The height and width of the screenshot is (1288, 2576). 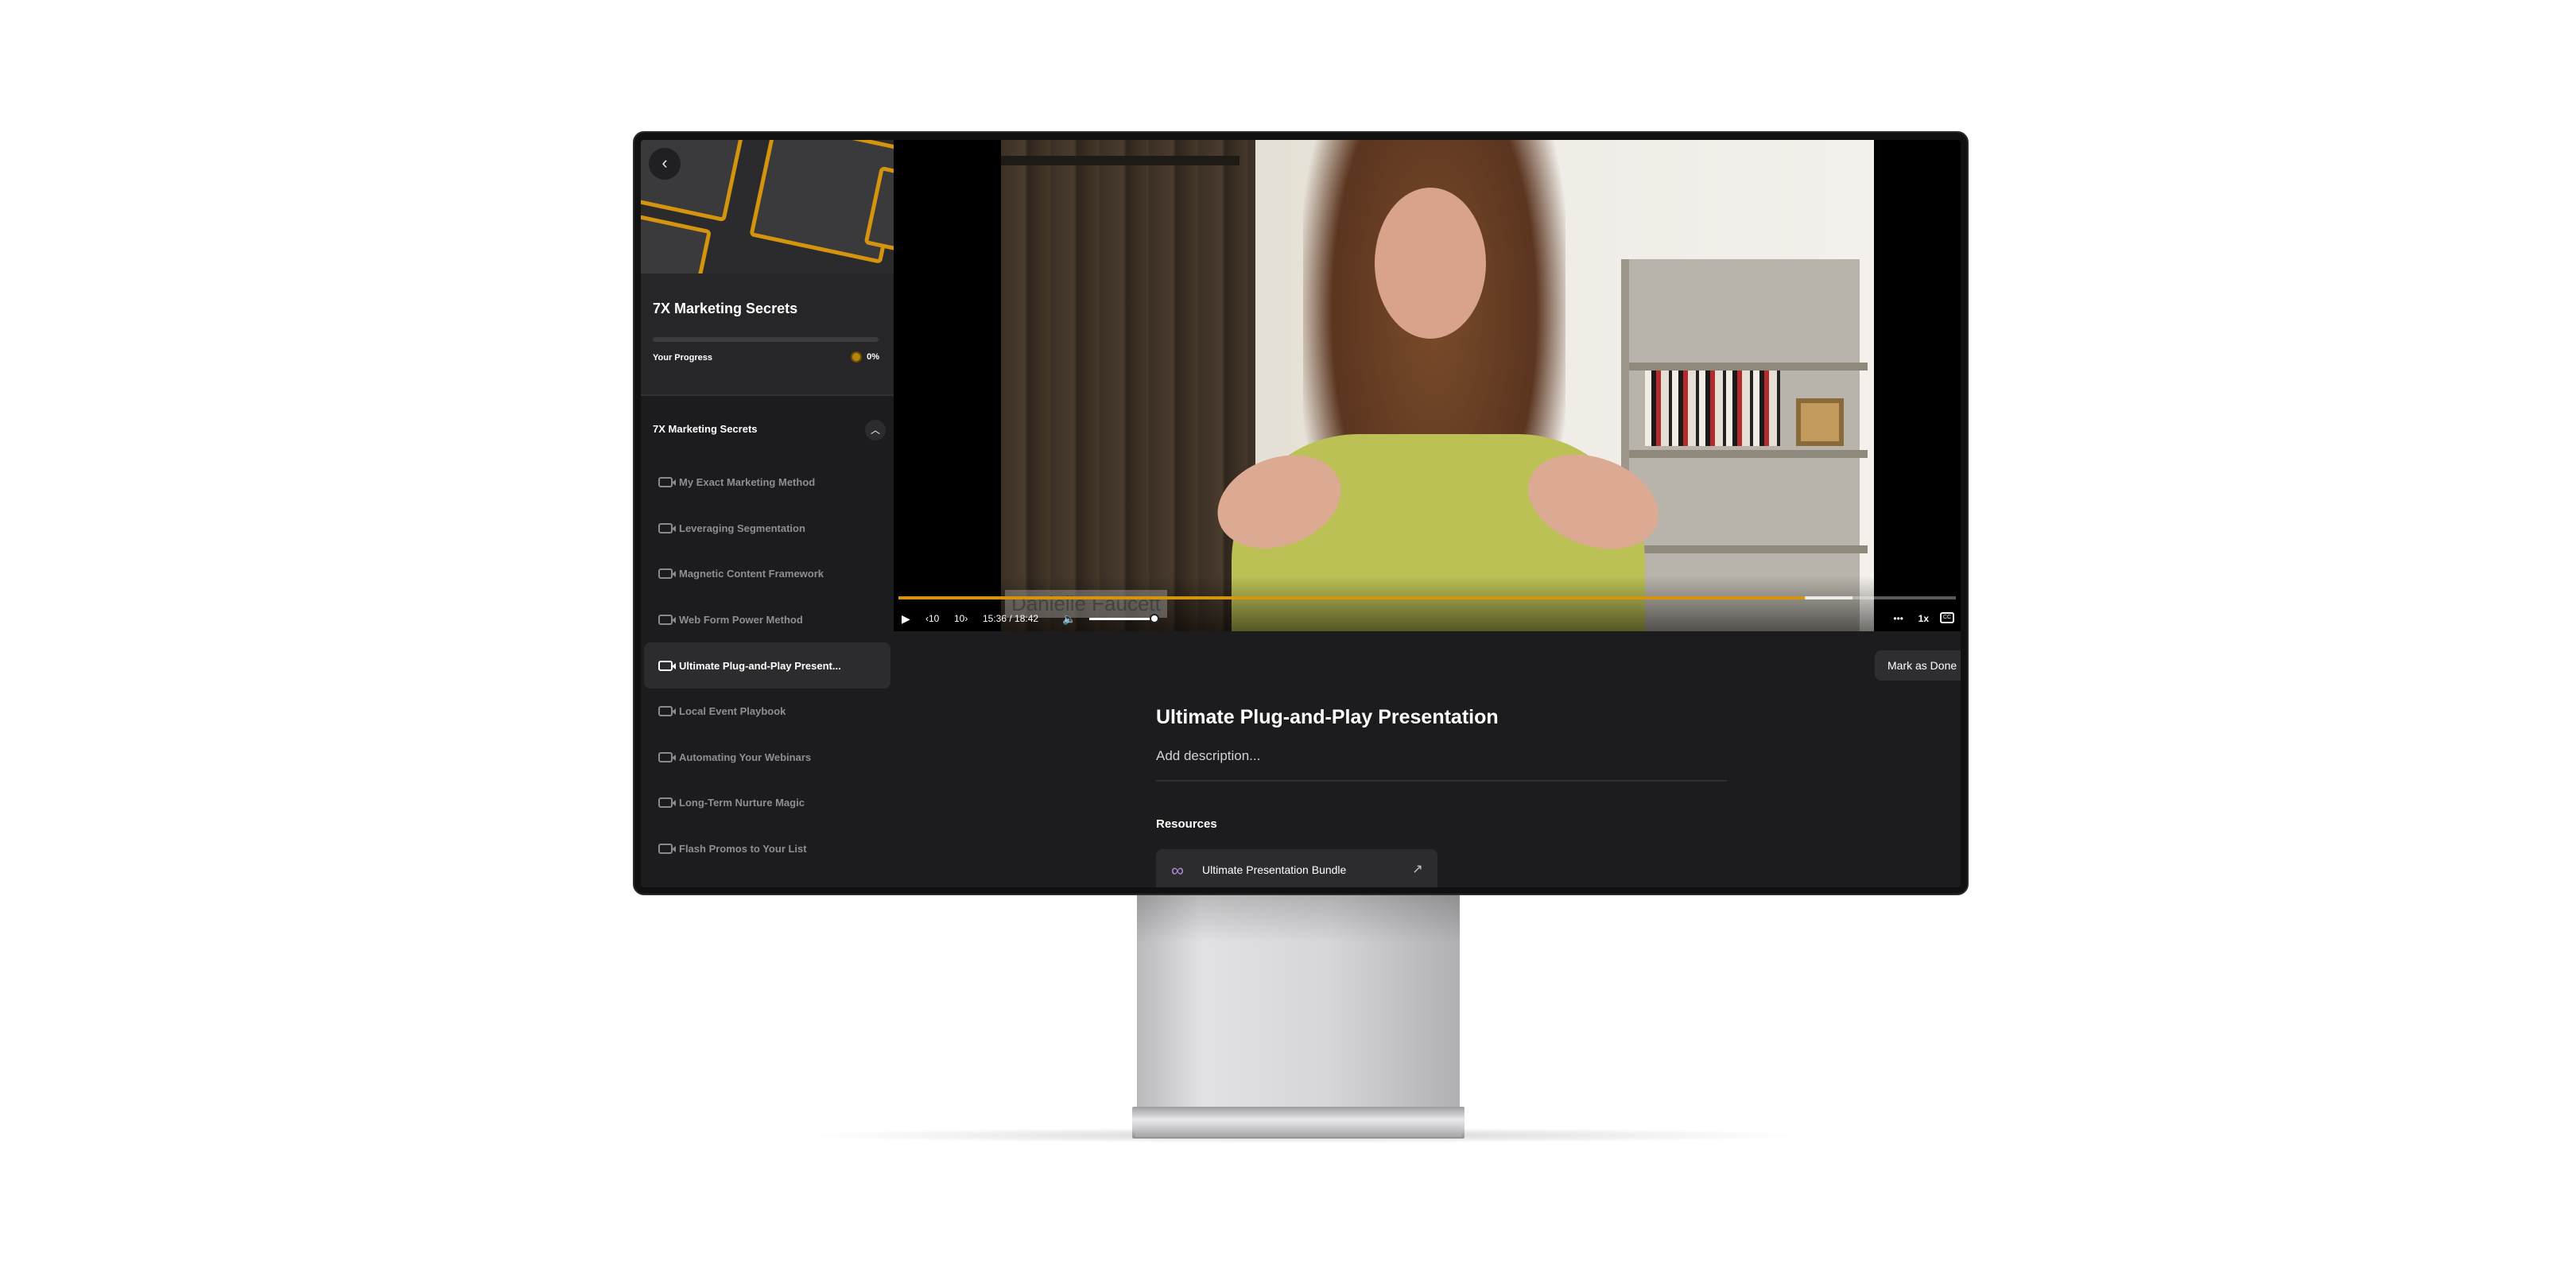 I want to click on door-rail, so click(x=1121, y=161).